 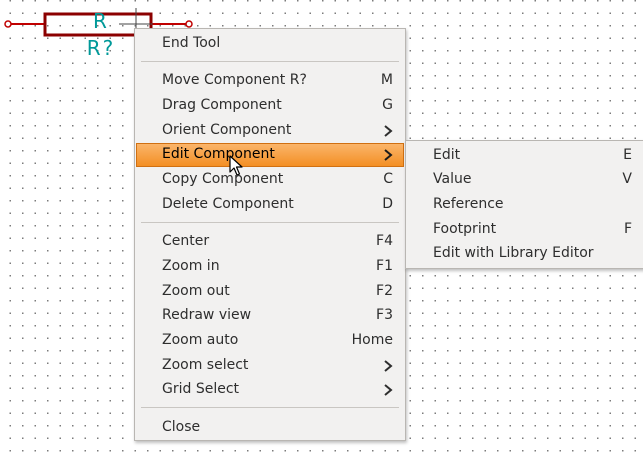 I want to click on menu-item-shortcut: F1, so click(x=384, y=266).